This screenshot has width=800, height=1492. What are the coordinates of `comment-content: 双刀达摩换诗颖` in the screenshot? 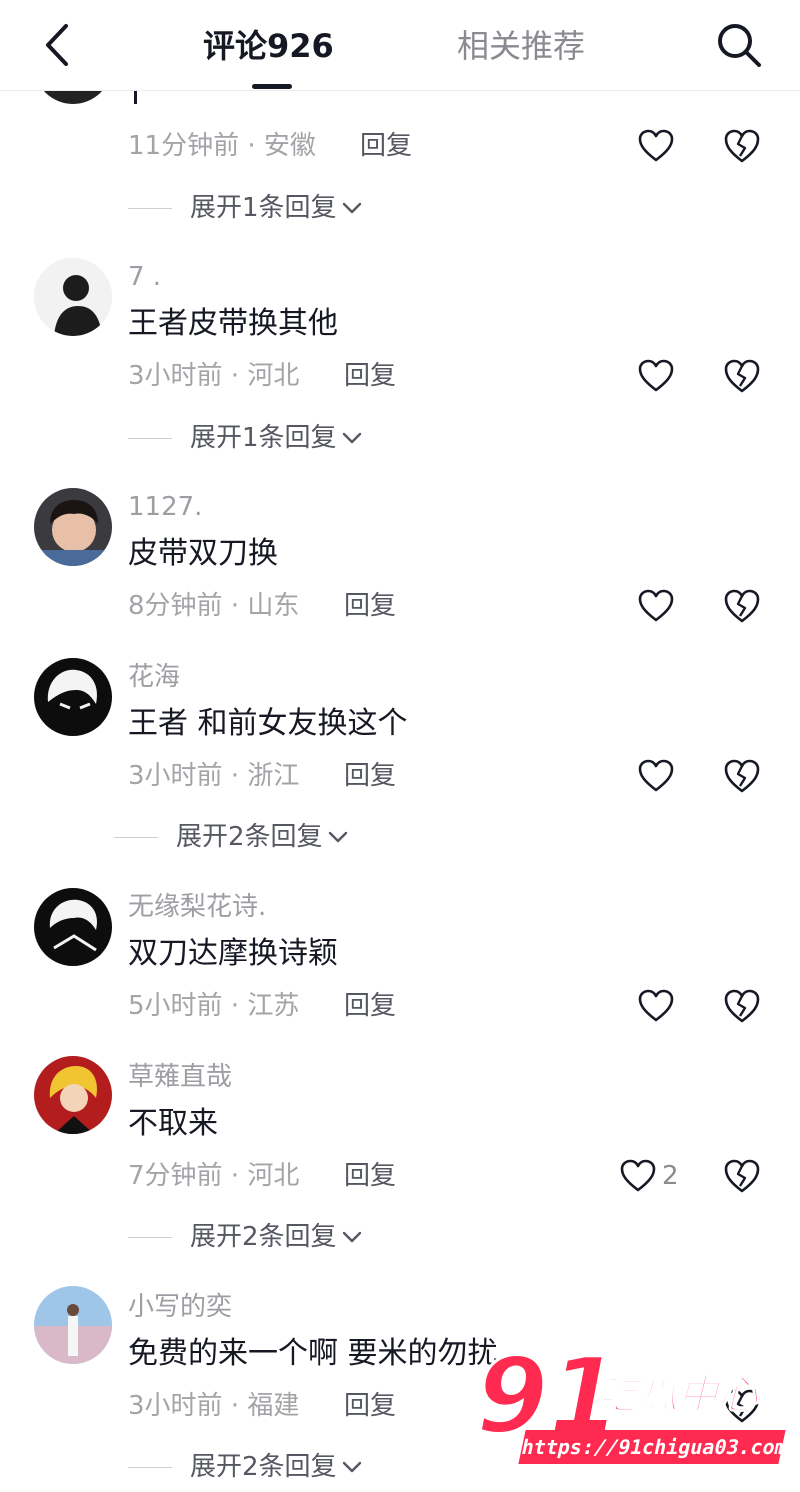 It's located at (233, 953).